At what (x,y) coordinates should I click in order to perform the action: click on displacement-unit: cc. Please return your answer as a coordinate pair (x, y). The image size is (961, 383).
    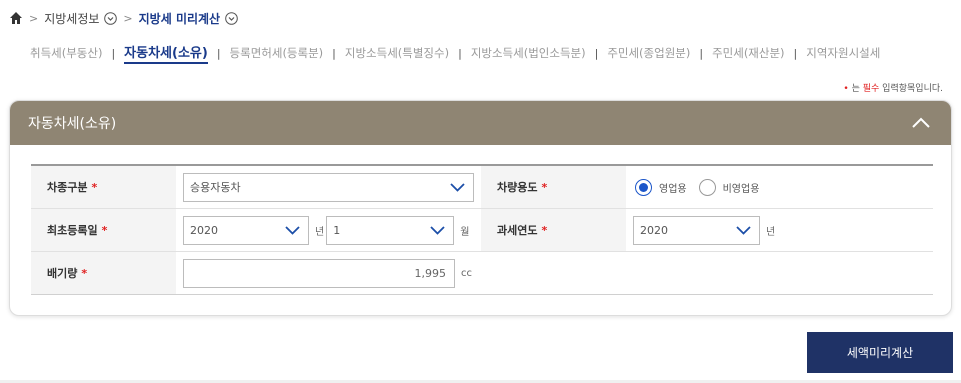
    Looking at the image, I should click on (466, 273).